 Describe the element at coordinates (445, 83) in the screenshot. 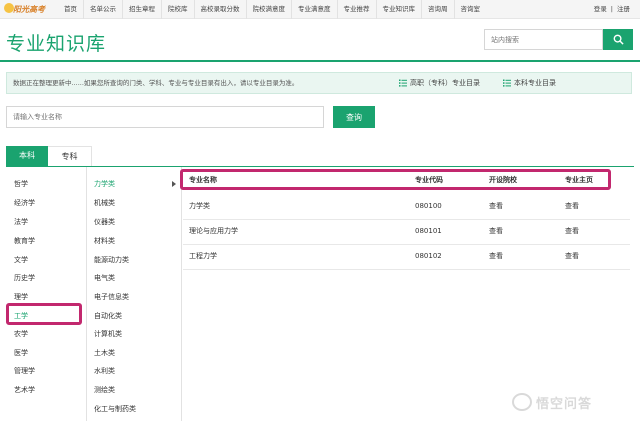

I see `vocational-catalog-label: 高职（专科）专业目录` at that location.